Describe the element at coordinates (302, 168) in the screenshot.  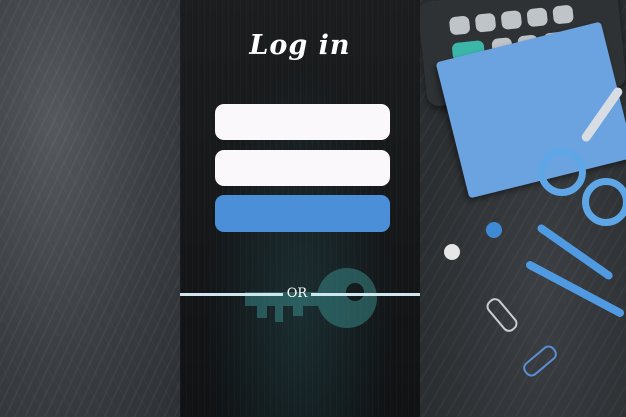
I see `password-field` at that location.